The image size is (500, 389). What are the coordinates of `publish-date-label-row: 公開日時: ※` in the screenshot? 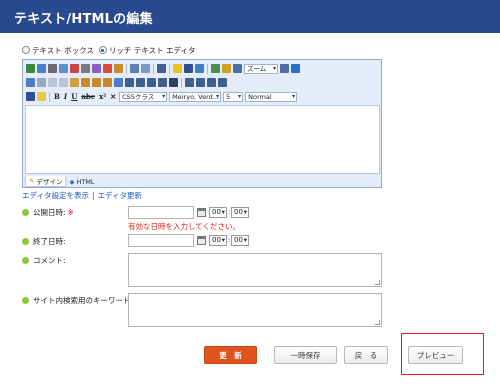 It's located at (48, 212).